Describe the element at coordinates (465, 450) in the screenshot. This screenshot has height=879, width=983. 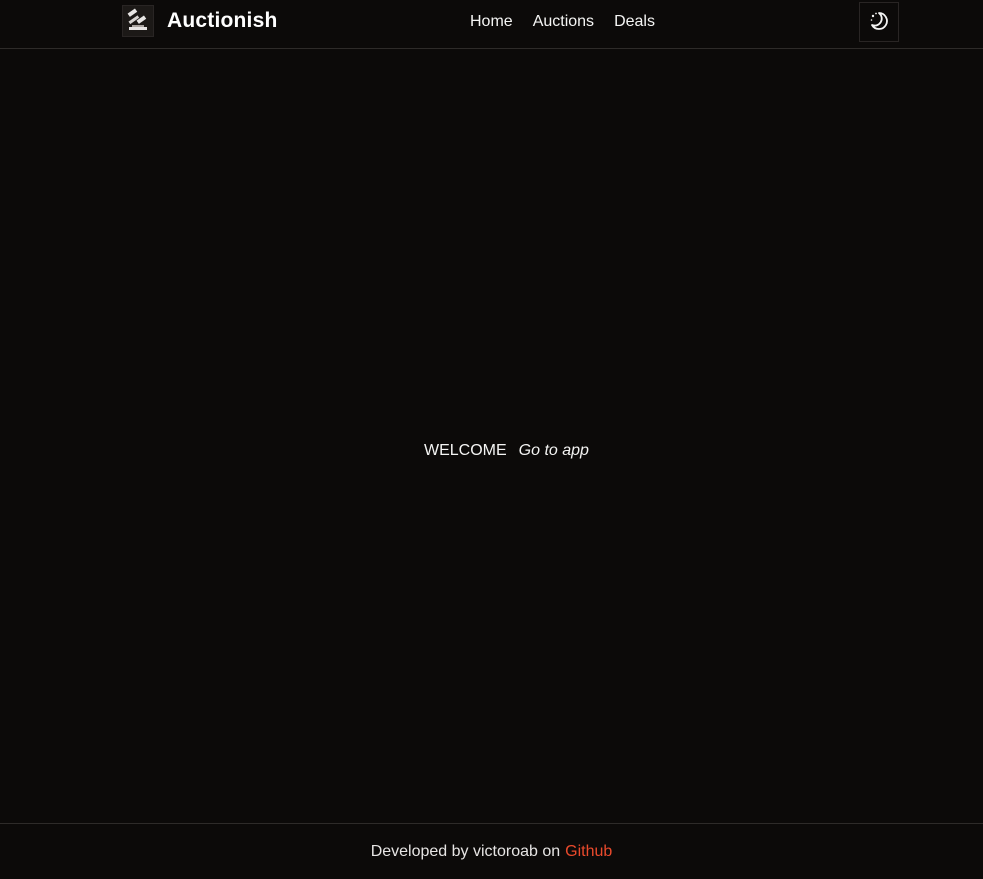
I see `welcome-text: WELCOME` at that location.